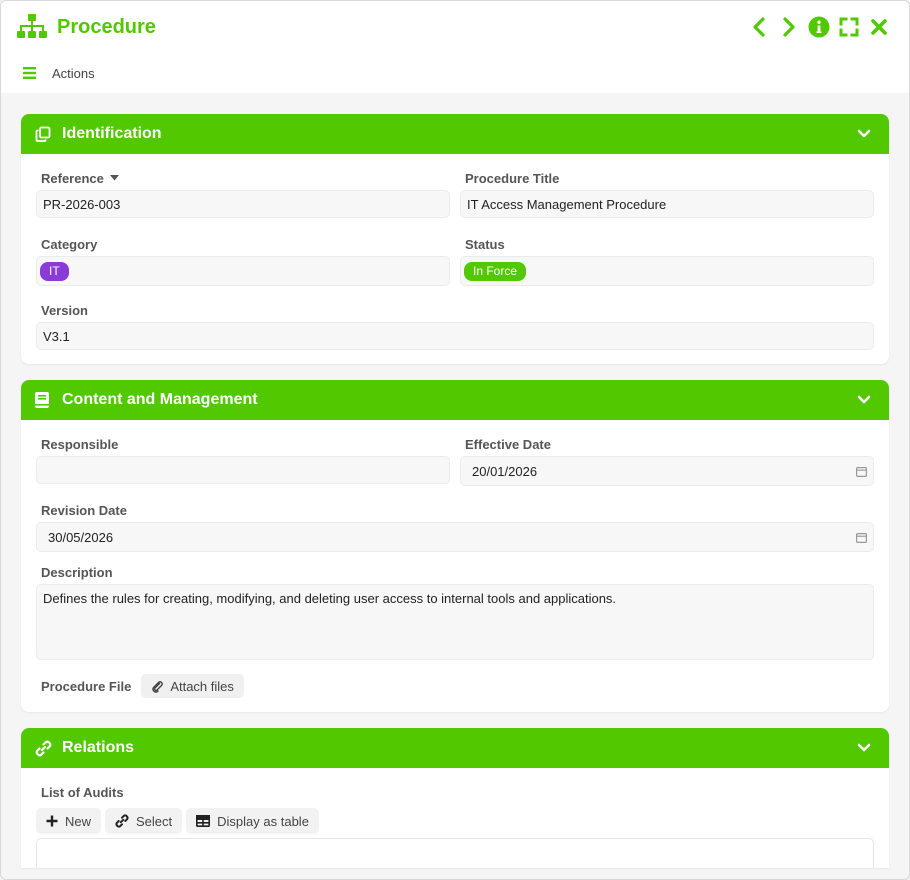 This screenshot has height=880, width=910. Describe the element at coordinates (82, 792) in the screenshot. I see `list-of-audits-label: List of Audits` at that location.